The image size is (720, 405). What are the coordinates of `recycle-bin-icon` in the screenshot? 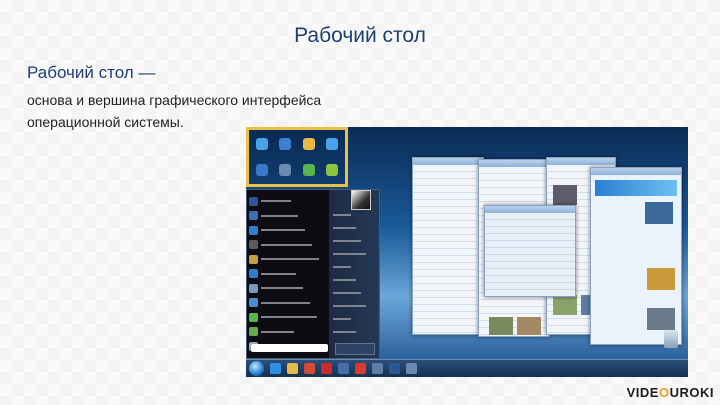 It's located at (671, 339).